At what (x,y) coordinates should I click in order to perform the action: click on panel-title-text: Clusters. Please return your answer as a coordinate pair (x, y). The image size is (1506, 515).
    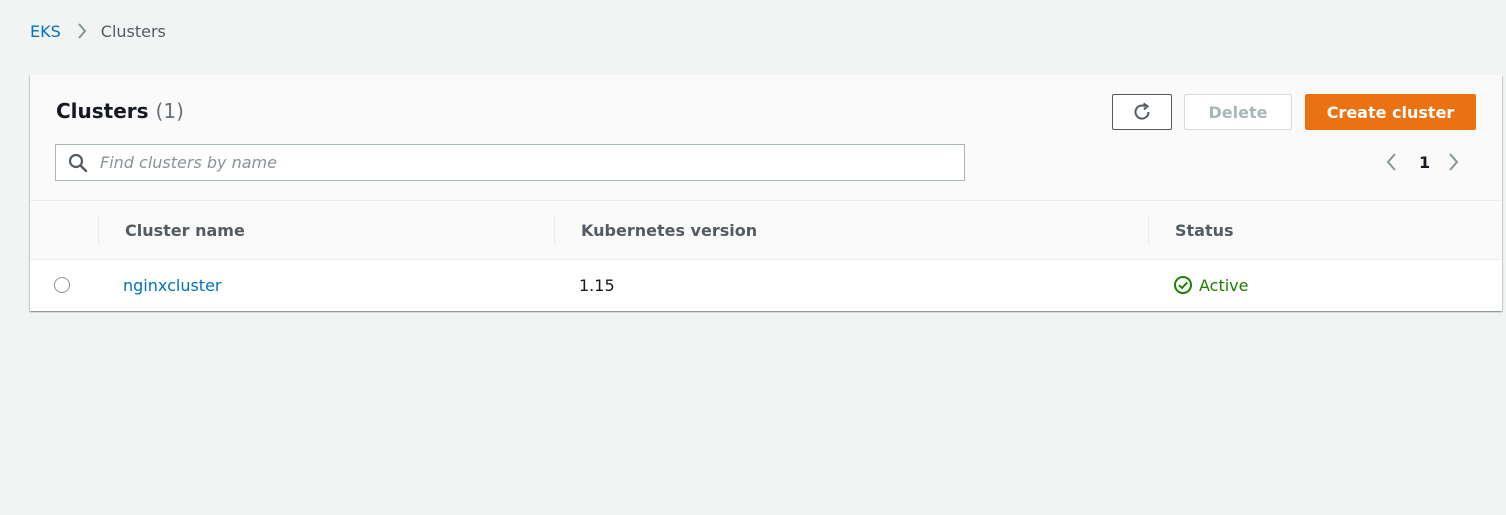
    Looking at the image, I should click on (102, 111).